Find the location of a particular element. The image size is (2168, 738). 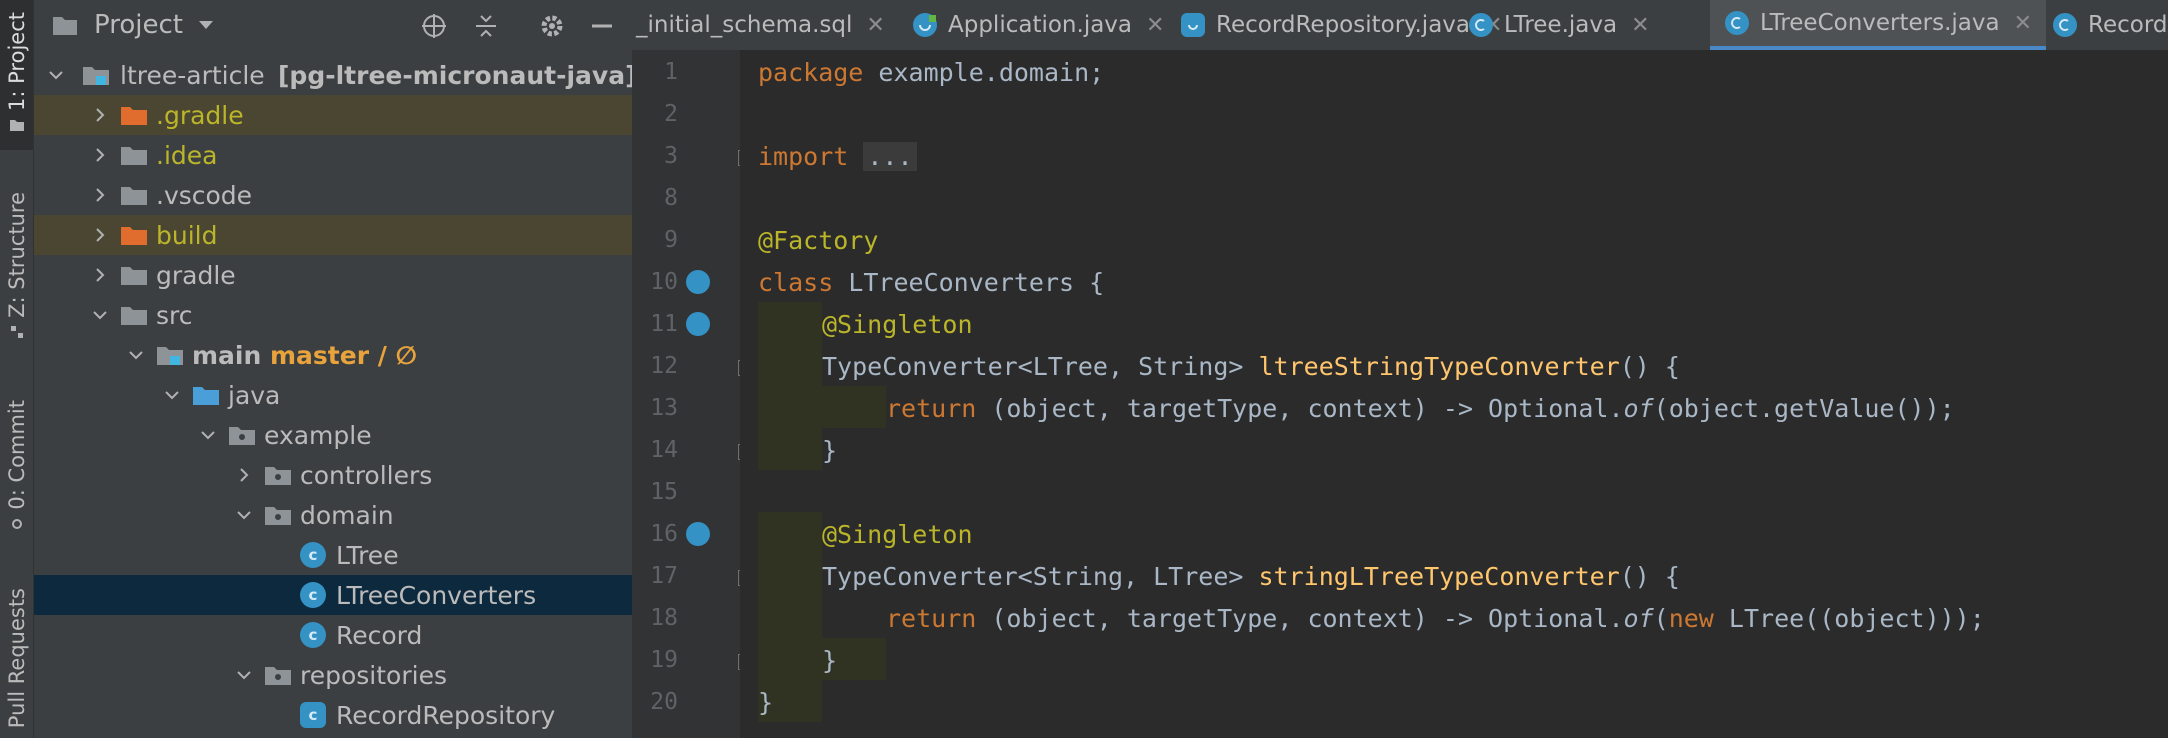

line-number: 18 is located at coordinates (664, 618).